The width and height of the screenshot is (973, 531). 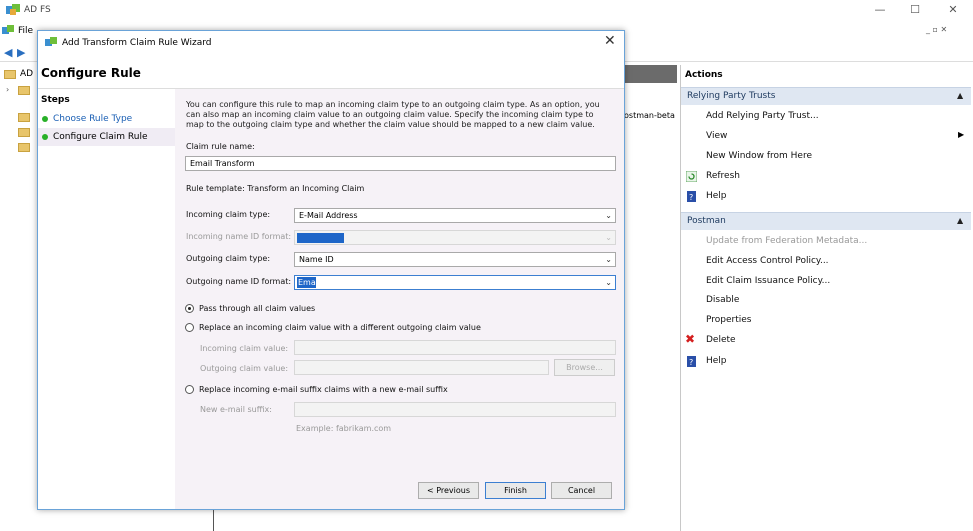 What do you see at coordinates (915, 10) in the screenshot?
I see `maximize-button: ☐` at bounding box center [915, 10].